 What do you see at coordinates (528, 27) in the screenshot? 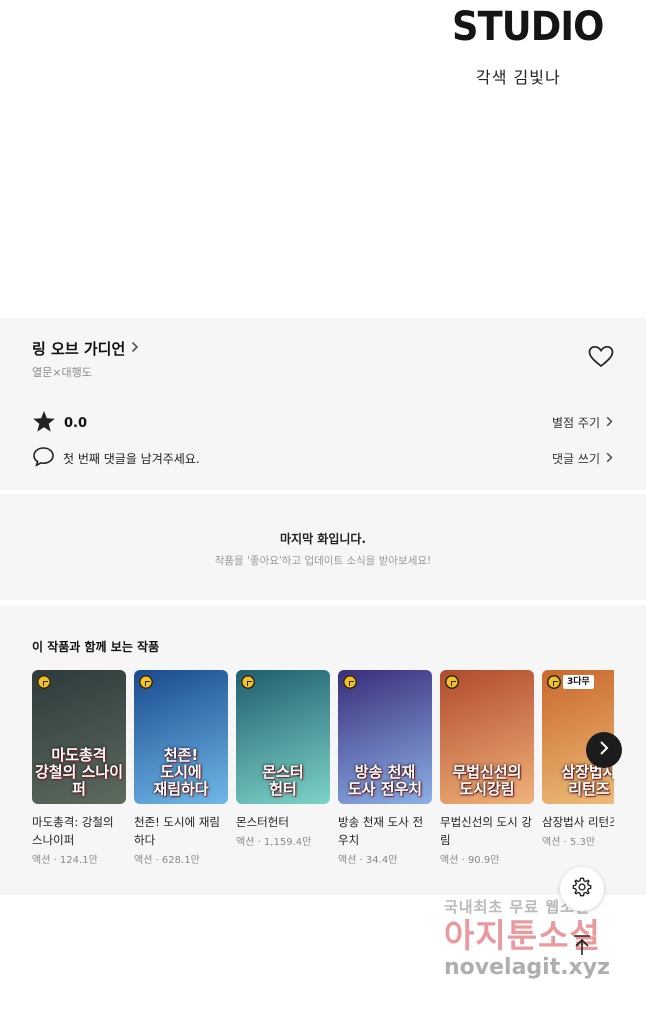
I see `studio-logo: STUDIO` at bounding box center [528, 27].